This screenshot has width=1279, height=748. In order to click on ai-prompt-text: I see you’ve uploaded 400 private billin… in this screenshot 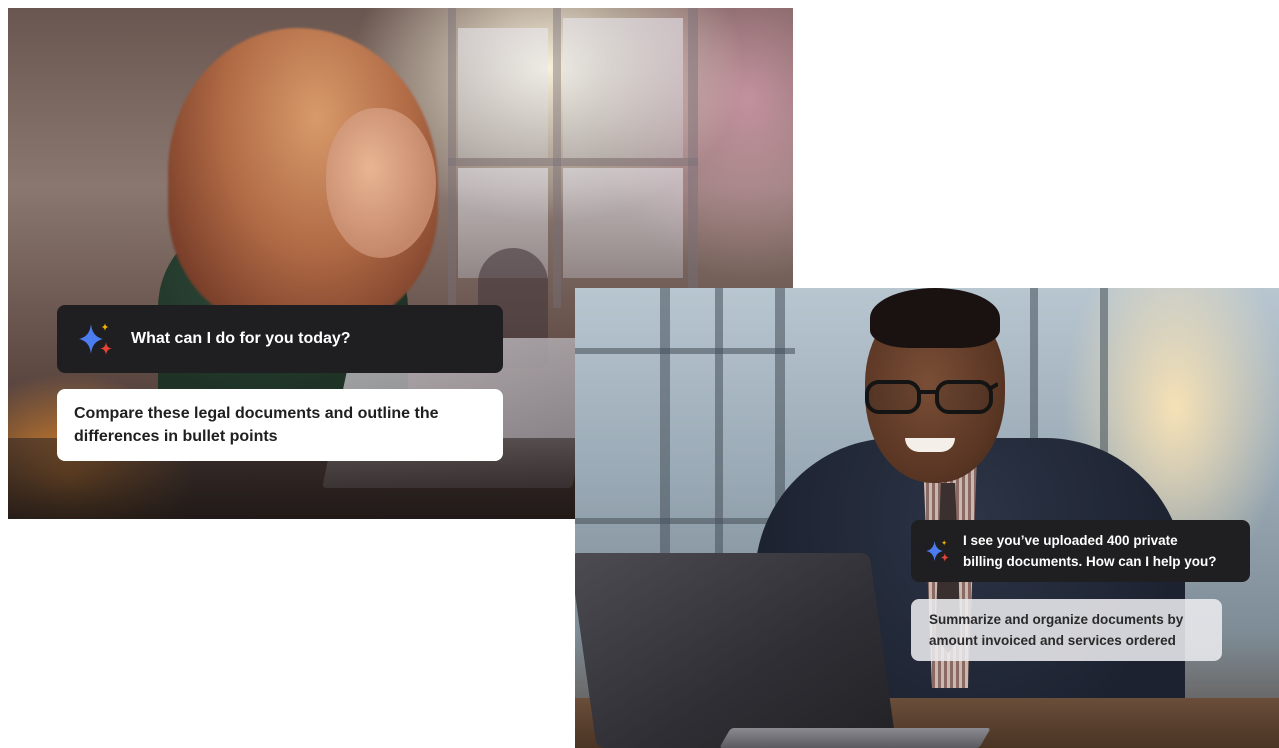, I will do `click(1090, 551)`.